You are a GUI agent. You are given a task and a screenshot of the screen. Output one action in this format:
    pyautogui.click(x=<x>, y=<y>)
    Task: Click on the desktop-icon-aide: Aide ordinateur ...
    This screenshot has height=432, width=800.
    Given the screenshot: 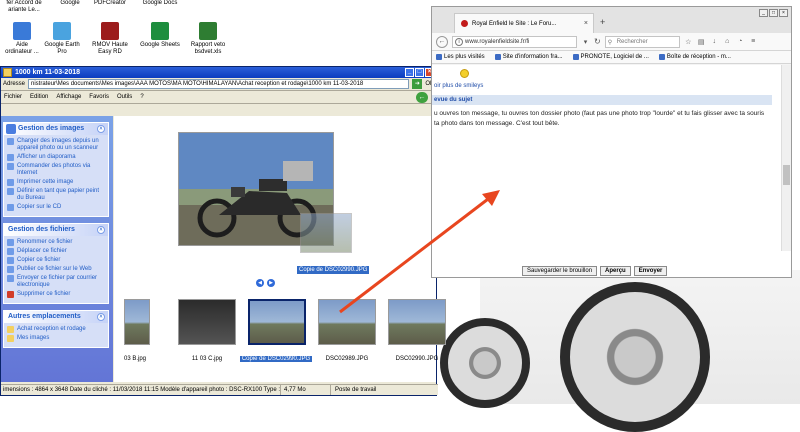 What is the action you would take?
    pyautogui.click(x=22, y=39)
    